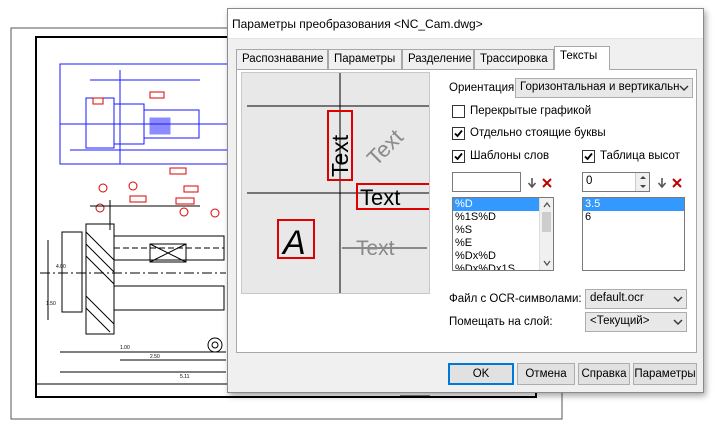  Describe the element at coordinates (617, 298) in the screenshot. I see `ocr-file-value: default.ocr` at that location.